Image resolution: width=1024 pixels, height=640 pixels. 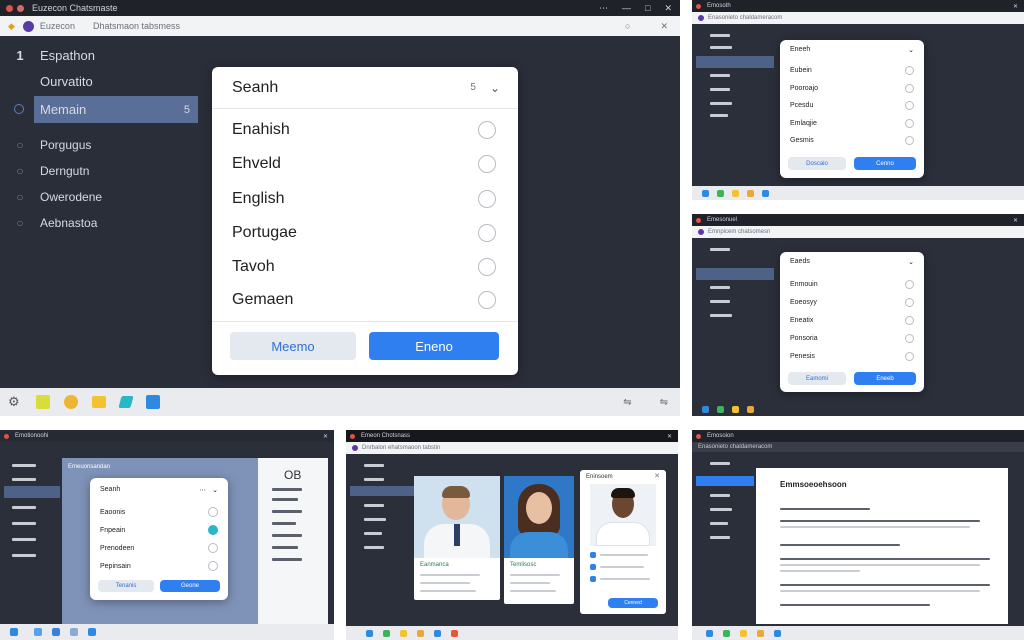 What do you see at coordinates (852, 88) in the screenshot?
I see `language-option: Pooroajo` at bounding box center [852, 88].